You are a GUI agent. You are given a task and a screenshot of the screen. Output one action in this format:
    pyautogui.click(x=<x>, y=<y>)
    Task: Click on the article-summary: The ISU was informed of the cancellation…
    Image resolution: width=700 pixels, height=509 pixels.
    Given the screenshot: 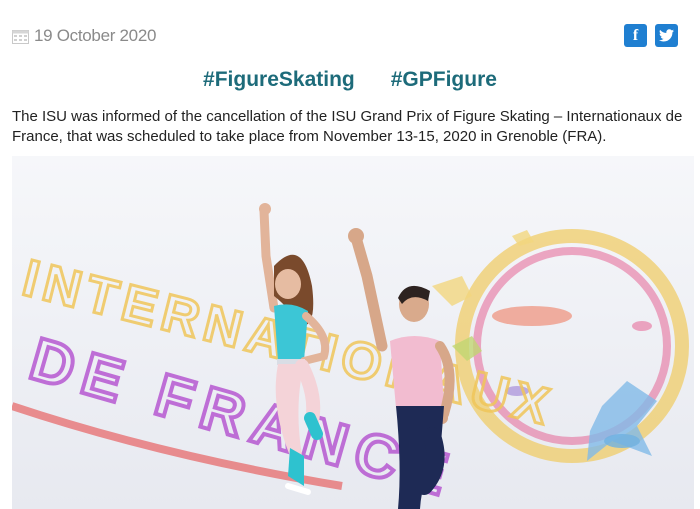 What is the action you would take?
    pyautogui.click(x=347, y=126)
    